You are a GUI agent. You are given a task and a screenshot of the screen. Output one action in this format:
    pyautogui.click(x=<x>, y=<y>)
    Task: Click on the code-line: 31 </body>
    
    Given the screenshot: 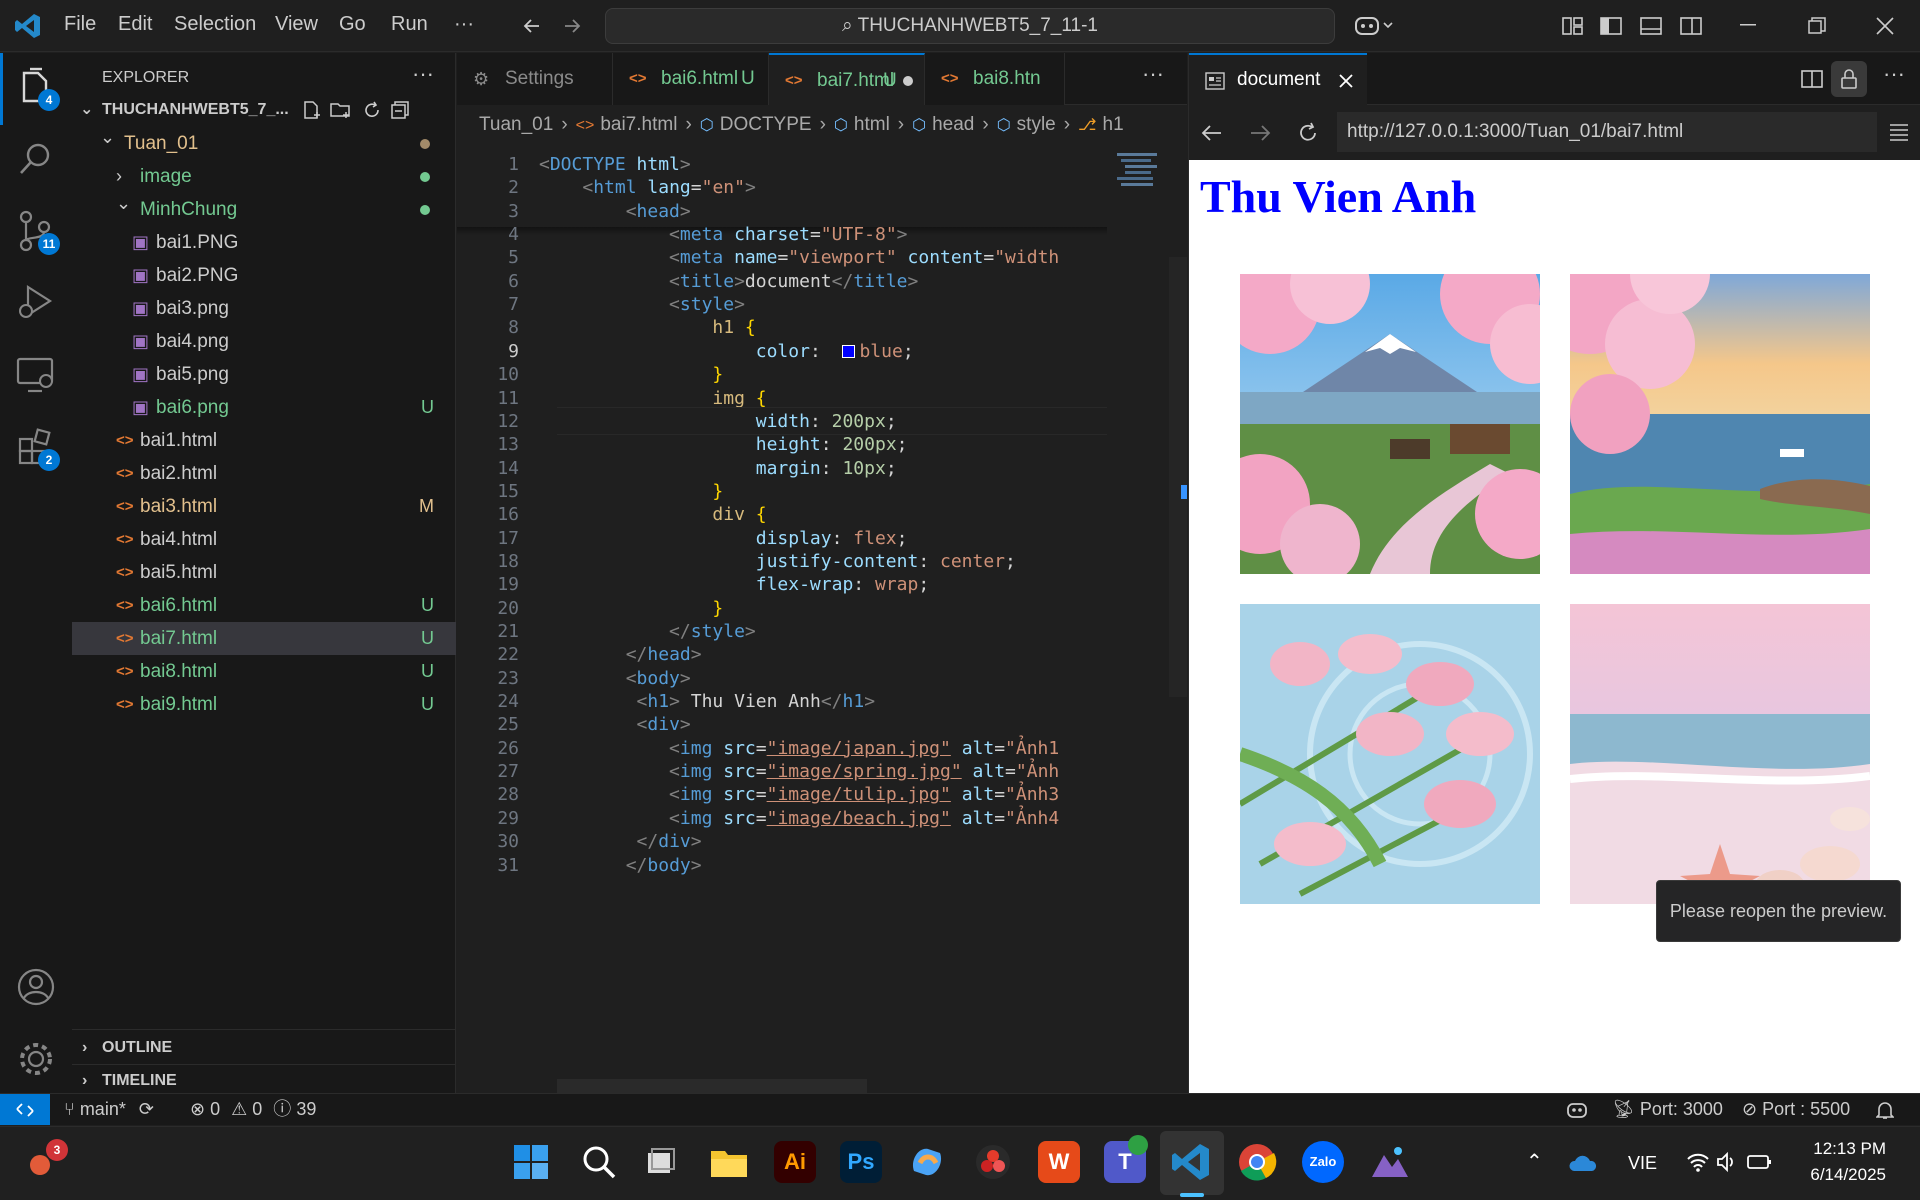 What is the action you would take?
    pyautogui.click(x=782, y=866)
    